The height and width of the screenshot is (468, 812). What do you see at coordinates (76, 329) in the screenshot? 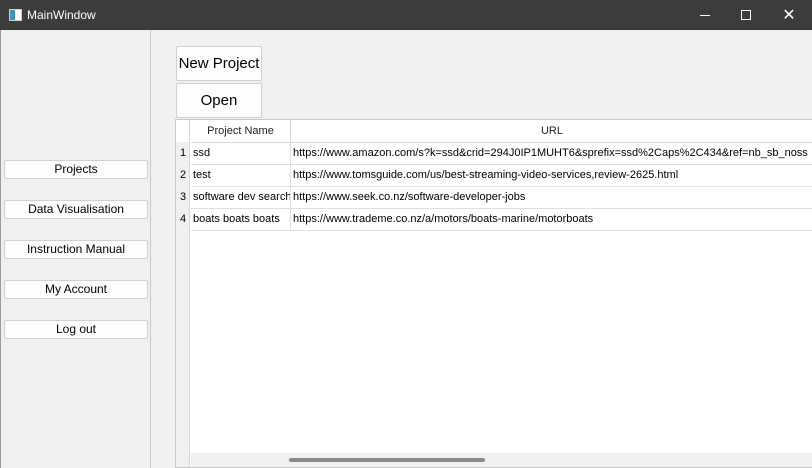
I see `sidebar-log-out-button: Log out` at bounding box center [76, 329].